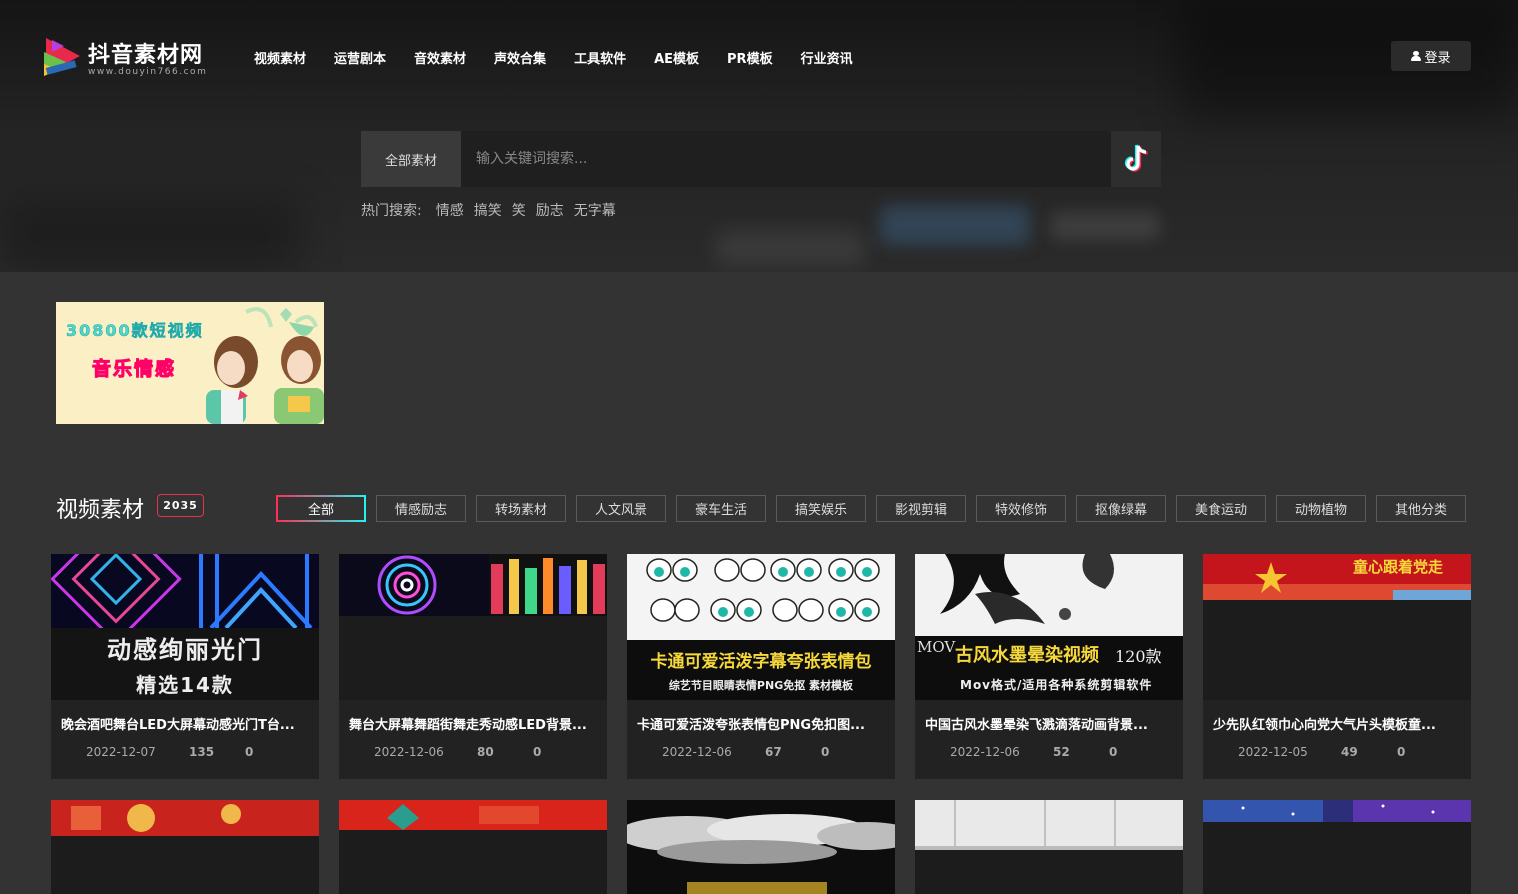 This screenshot has height=894, width=1518. What do you see at coordinates (761, 685) in the screenshot?
I see `caption-subtitle: 综艺节目眼睛表情PNG免抠 素材模板` at bounding box center [761, 685].